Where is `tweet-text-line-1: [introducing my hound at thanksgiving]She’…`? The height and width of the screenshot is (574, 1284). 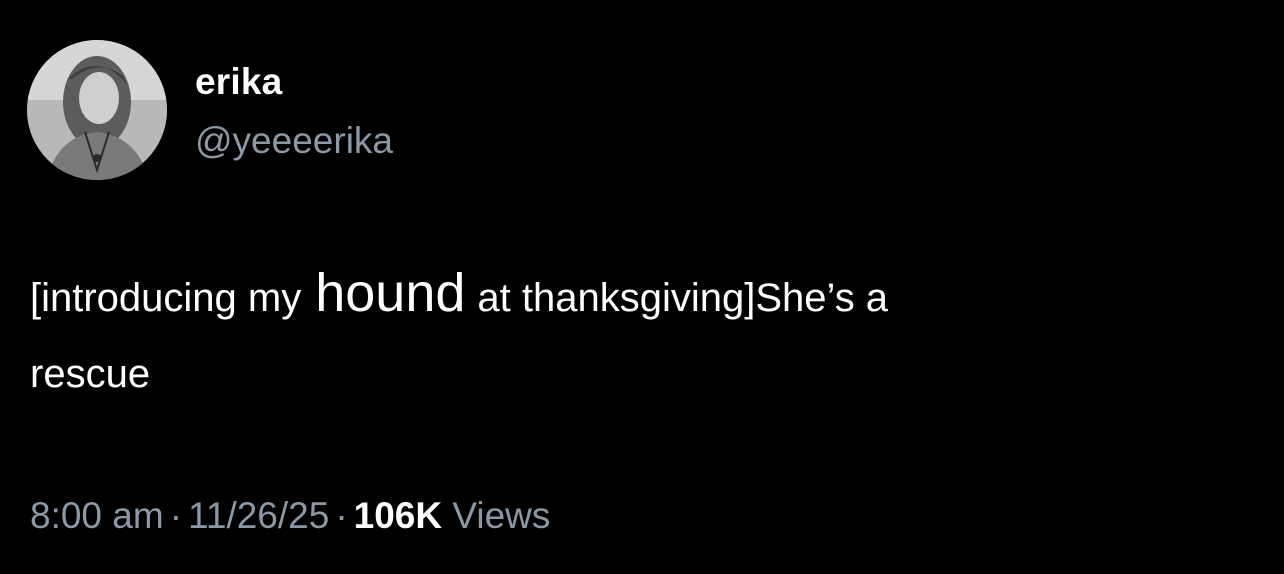
tweet-text-line-1: [introducing my hound at thanksgiving]She’… is located at coordinates (459, 293).